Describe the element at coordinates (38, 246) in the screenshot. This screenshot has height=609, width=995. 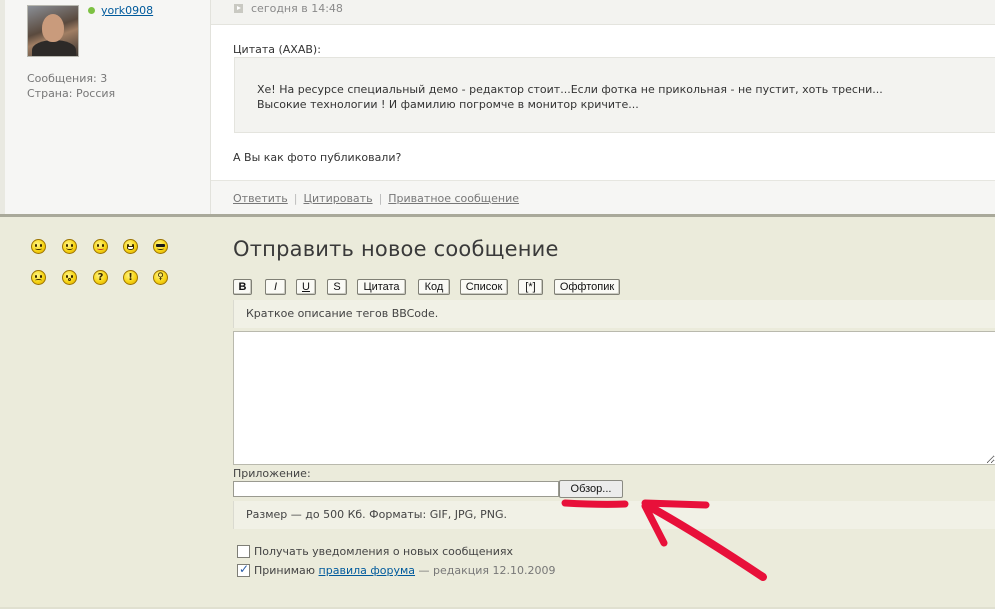
I see `smile-icon` at that location.